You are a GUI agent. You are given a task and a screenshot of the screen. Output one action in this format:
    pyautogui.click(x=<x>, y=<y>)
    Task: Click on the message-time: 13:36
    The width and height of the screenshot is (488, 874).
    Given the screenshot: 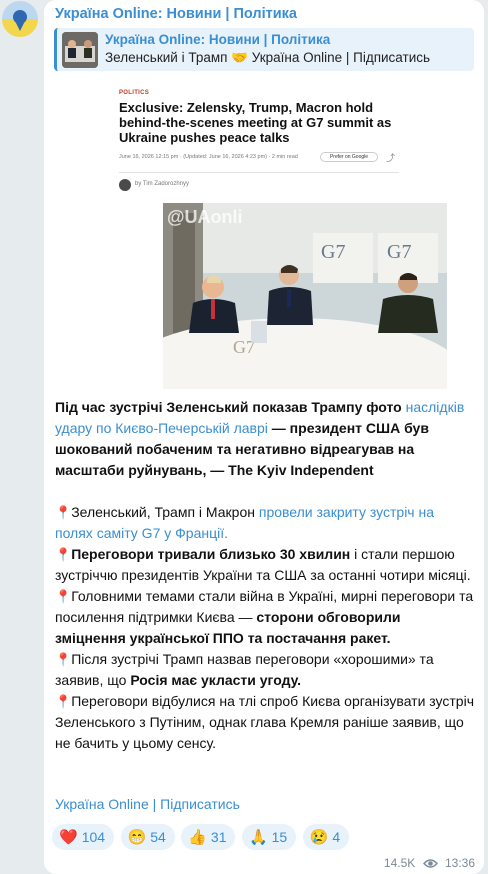 What is the action you would take?
    pyautogui.click(x=459, y=863)
    